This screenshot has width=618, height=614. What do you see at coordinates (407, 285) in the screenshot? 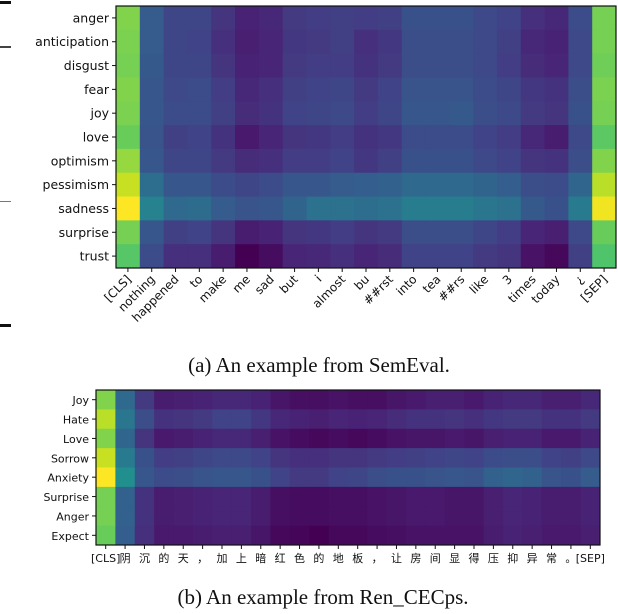
I see `x-tick-label: into` at bounding box center [407, 285].